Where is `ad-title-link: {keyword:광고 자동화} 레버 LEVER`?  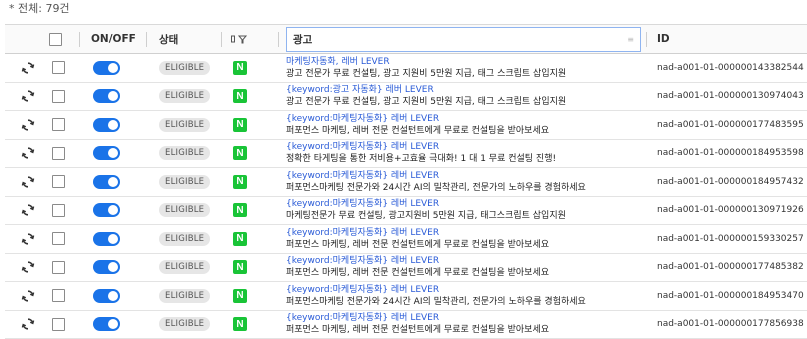 ad-title-link: {keyword:광고 자동화} 레버 LEVER is located at coordinates (360, 90).